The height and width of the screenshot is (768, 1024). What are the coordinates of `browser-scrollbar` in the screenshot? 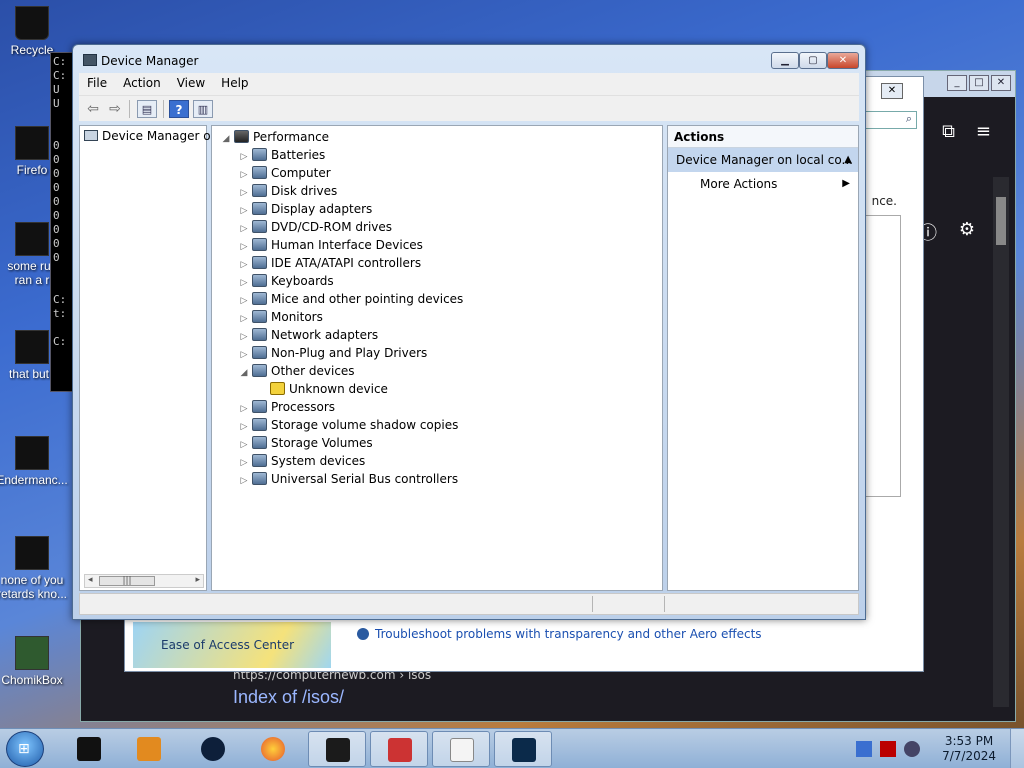 It's located at (1001, 442).